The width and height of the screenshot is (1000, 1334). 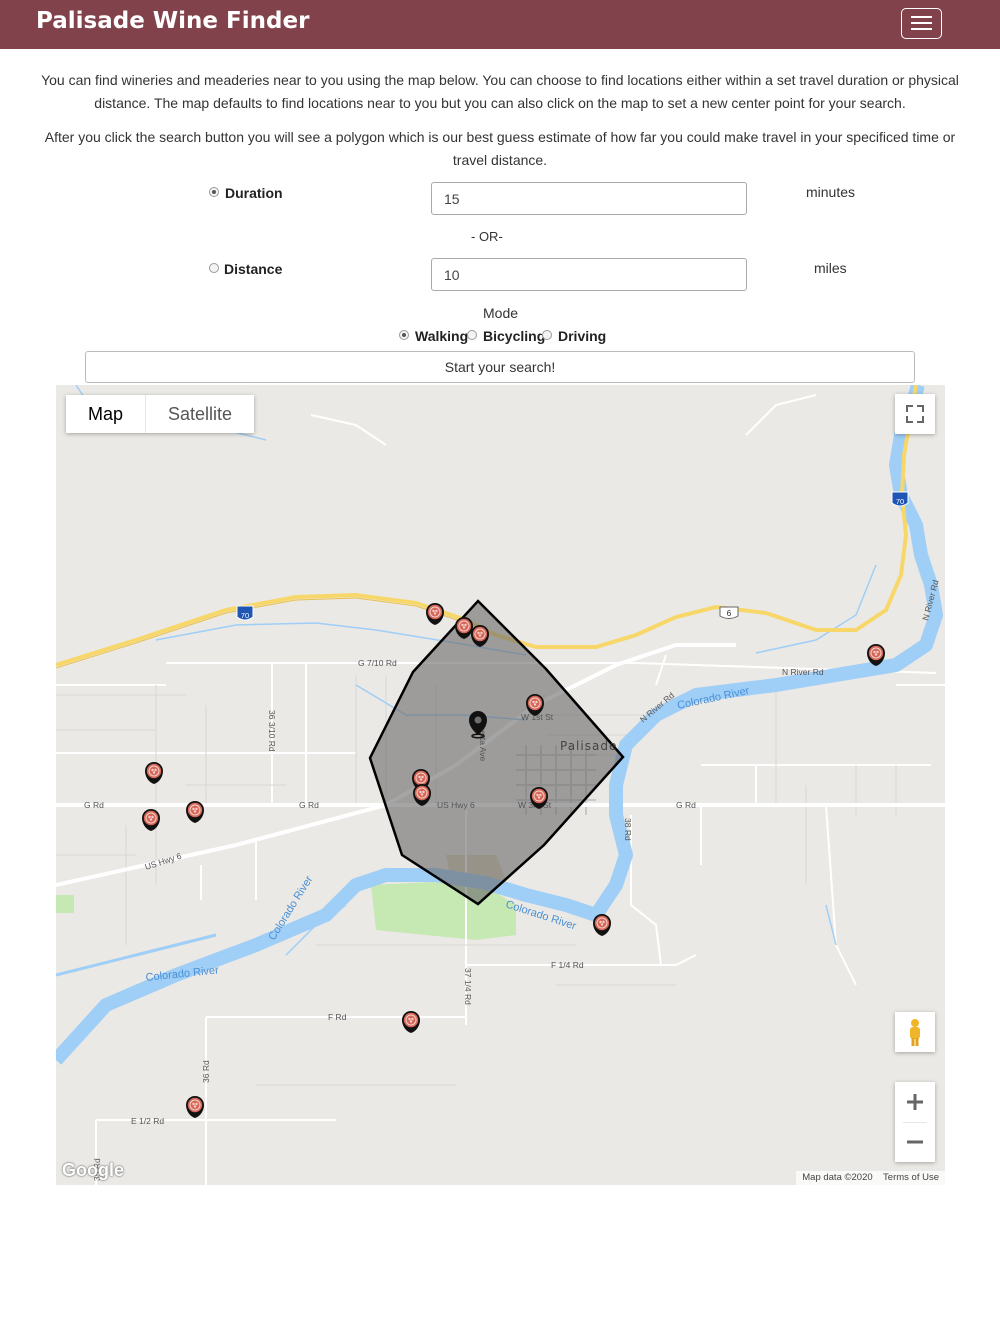 I want to click on terms-of-use-link: Terms of Use, so click(x=911, y=1177).